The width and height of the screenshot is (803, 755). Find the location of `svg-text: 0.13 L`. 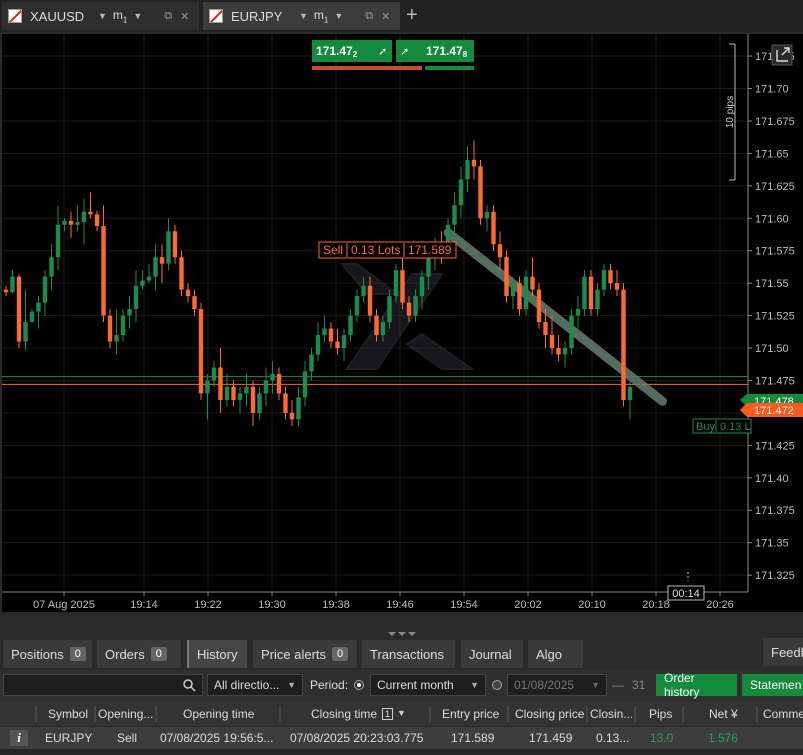

svg-text: 0.13 L is located at coordinates (735, 427).